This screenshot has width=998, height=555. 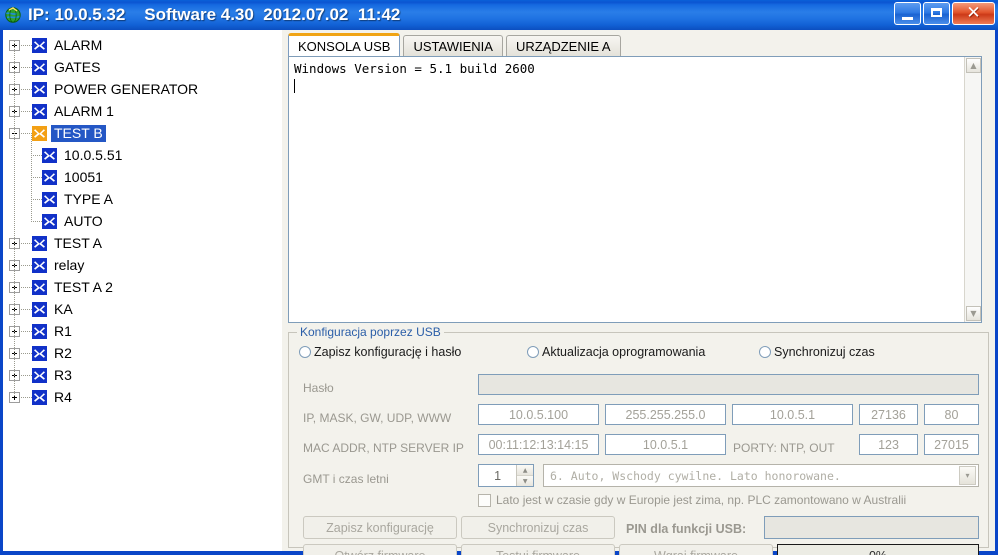 I want to click on tree-item-label: 10051, so click(x=83, y=176).